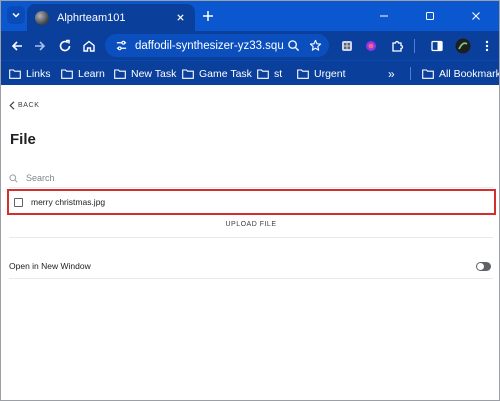  Describe the element at coordinates (13, 178) in the screenshot. I see `search-icon` at that location.